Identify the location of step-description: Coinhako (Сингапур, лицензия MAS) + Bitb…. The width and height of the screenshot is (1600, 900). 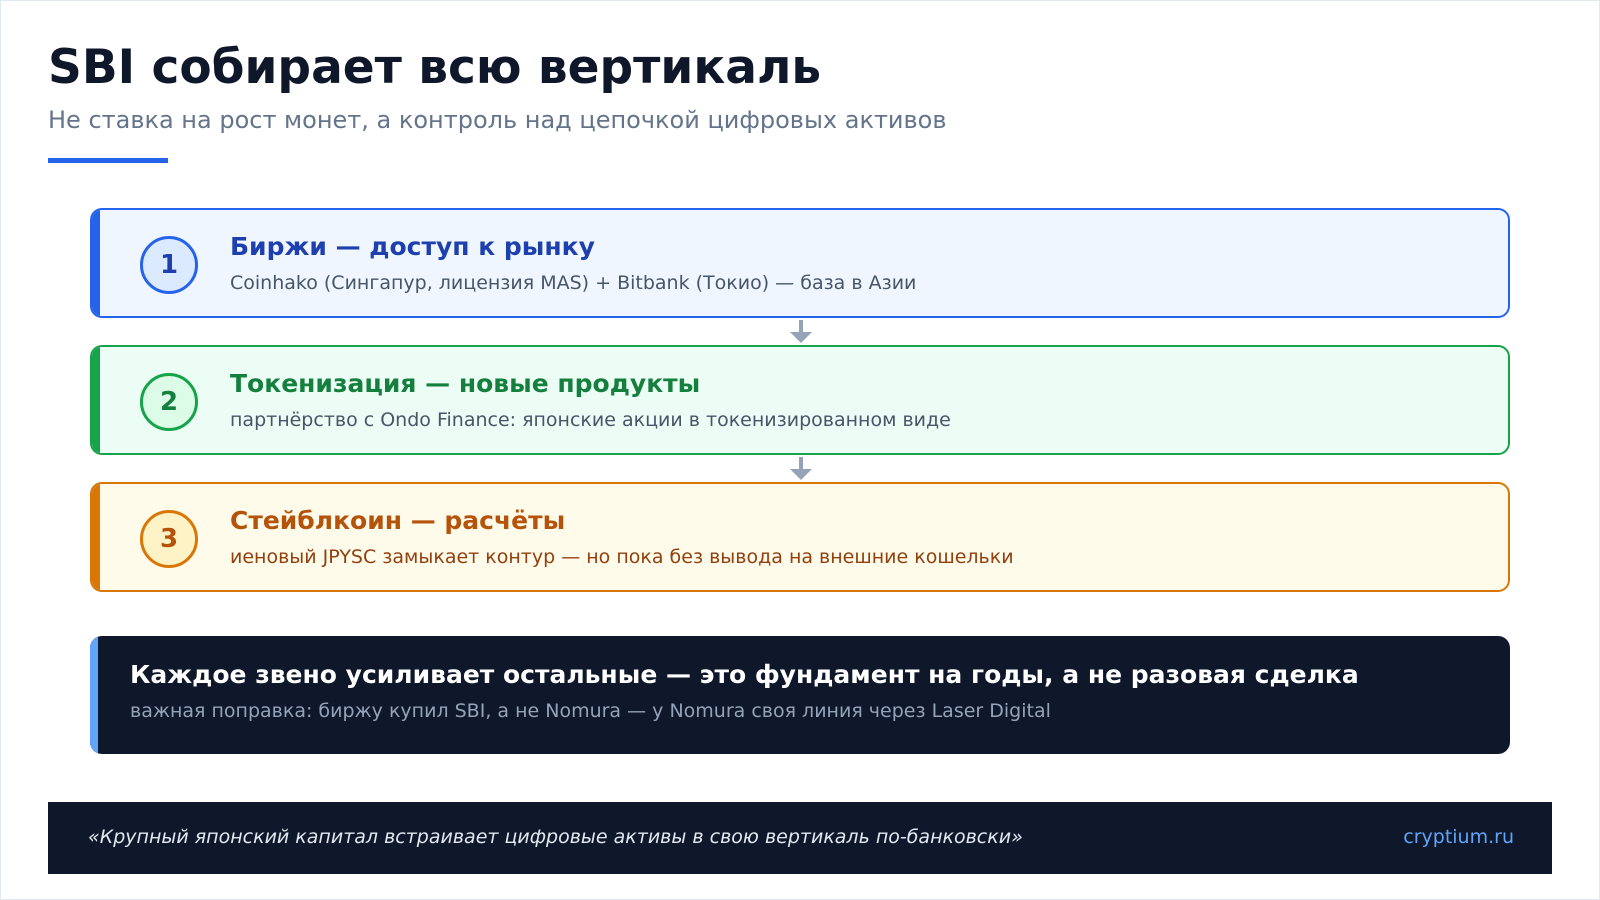
(573, 283).